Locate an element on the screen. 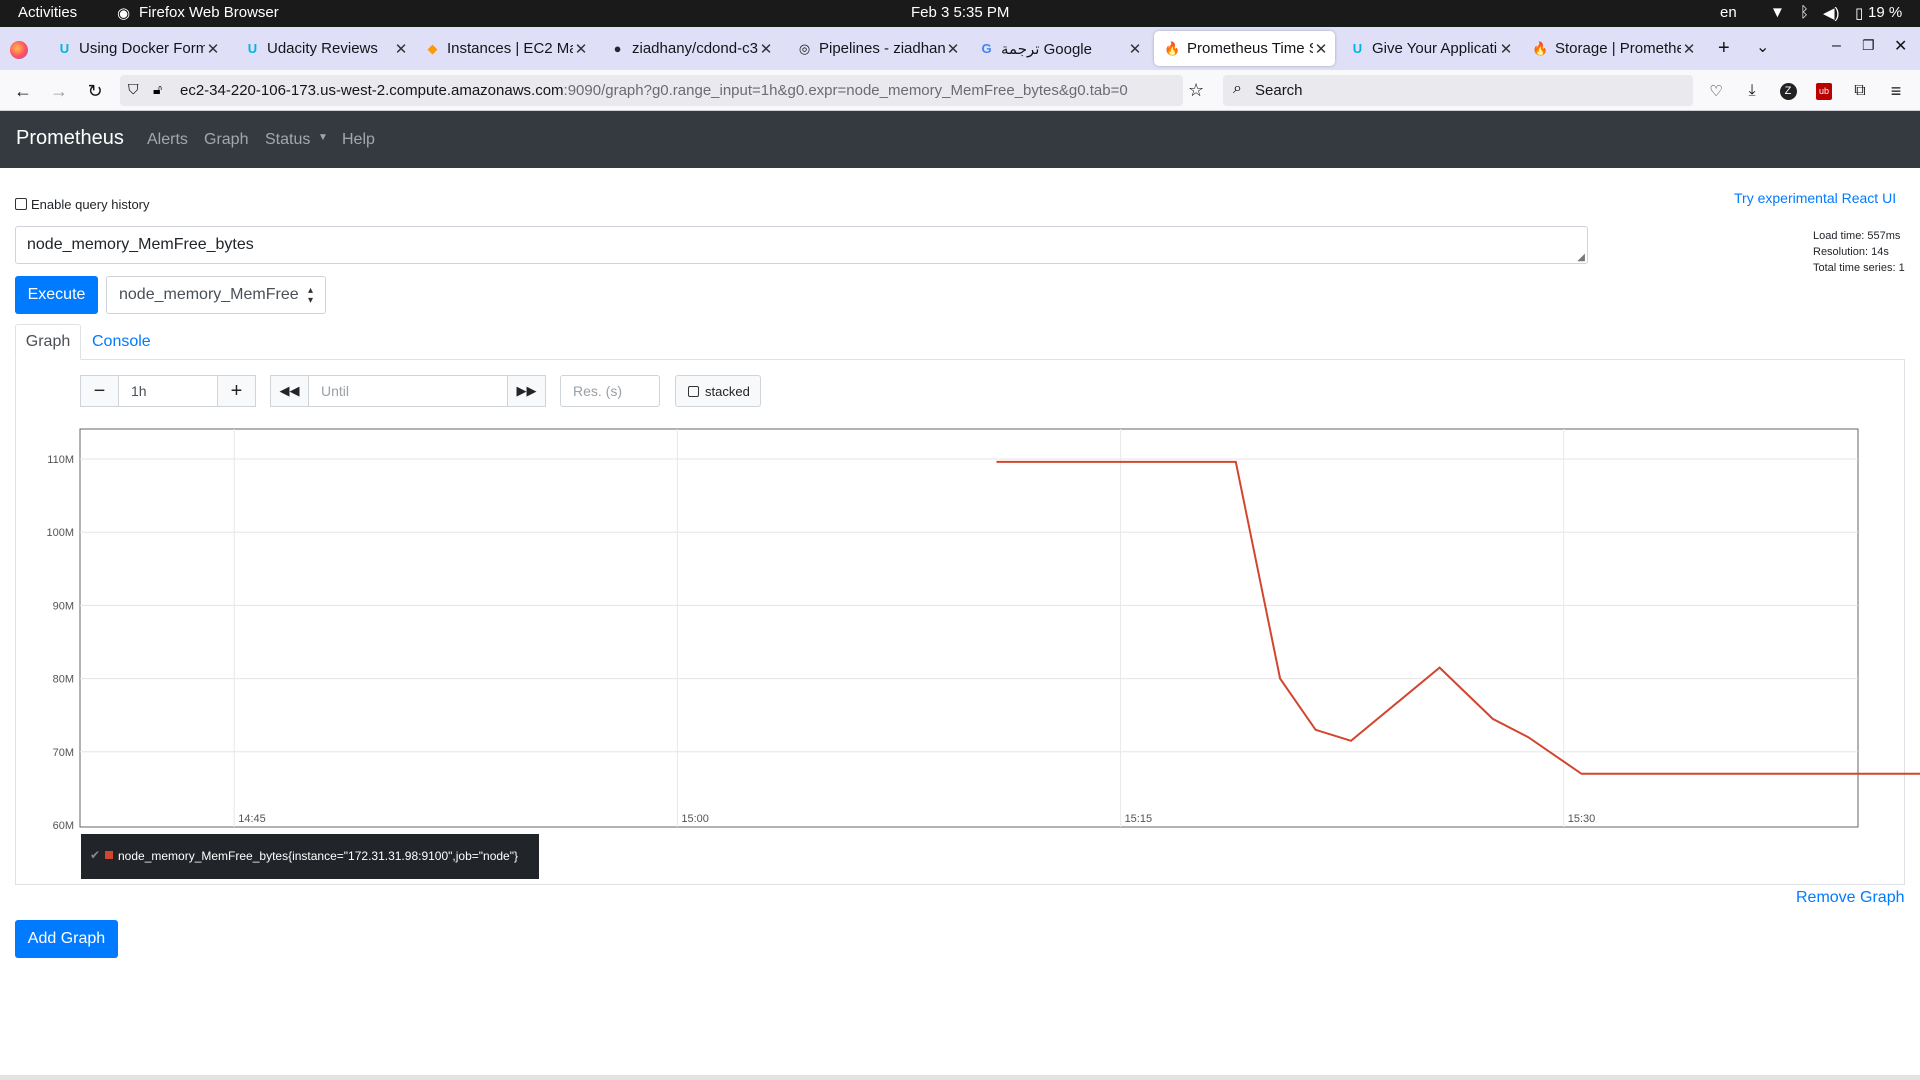  y-tick-label: 100M is located at coordinates (60, 533).